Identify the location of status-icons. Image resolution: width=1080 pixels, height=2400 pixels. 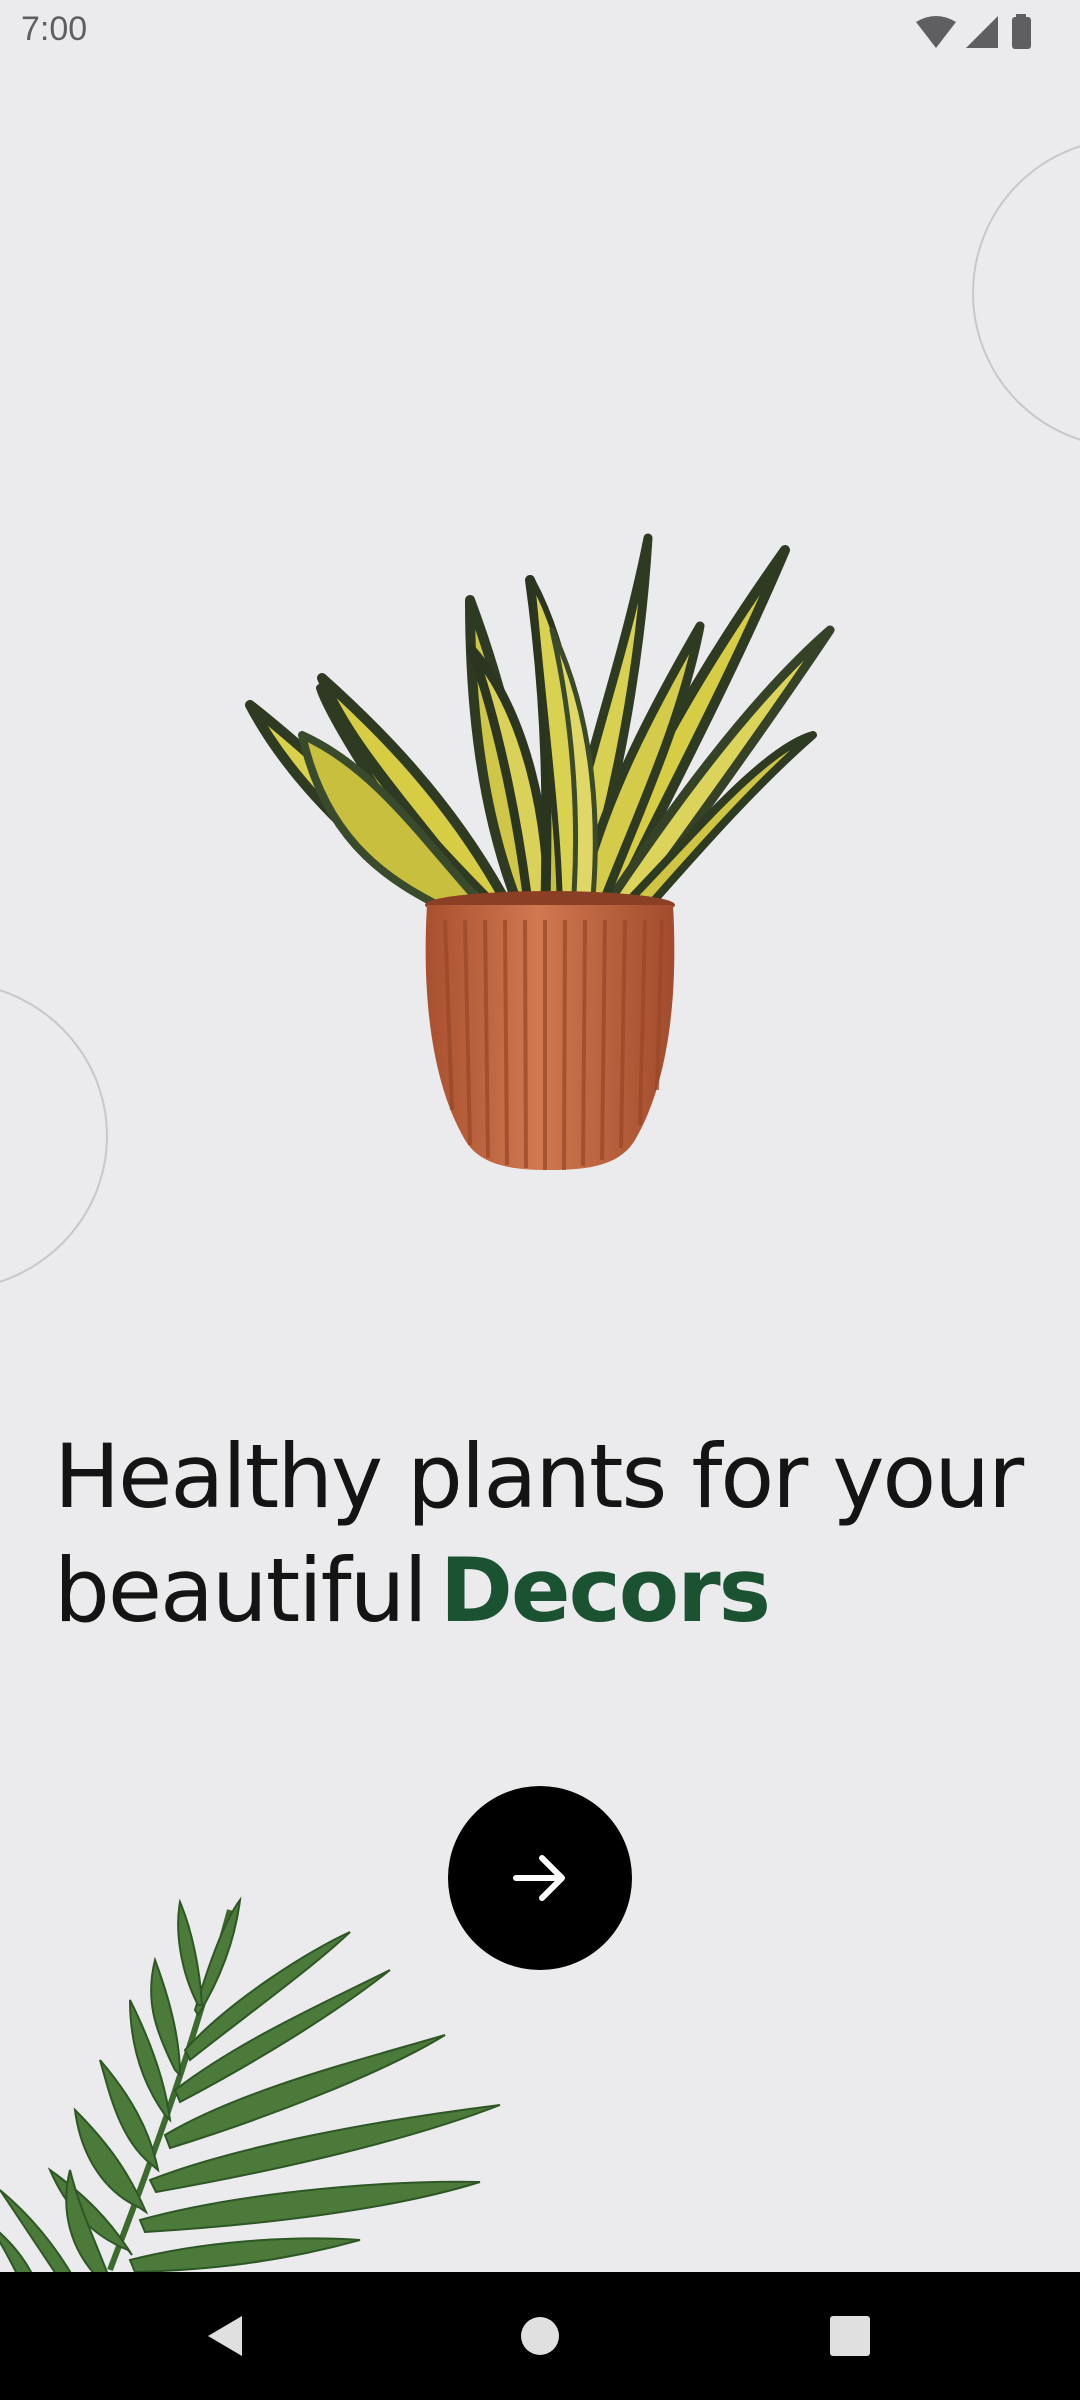
(973, 31).